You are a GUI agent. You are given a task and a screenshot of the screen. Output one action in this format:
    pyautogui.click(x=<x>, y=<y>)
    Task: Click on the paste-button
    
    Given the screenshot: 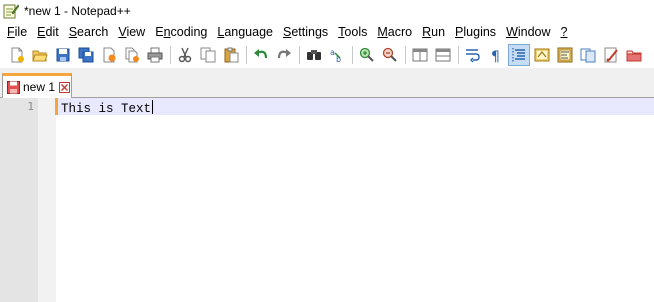 What is the action you would take?
    pyautogui.click(x=231, y=55)
    